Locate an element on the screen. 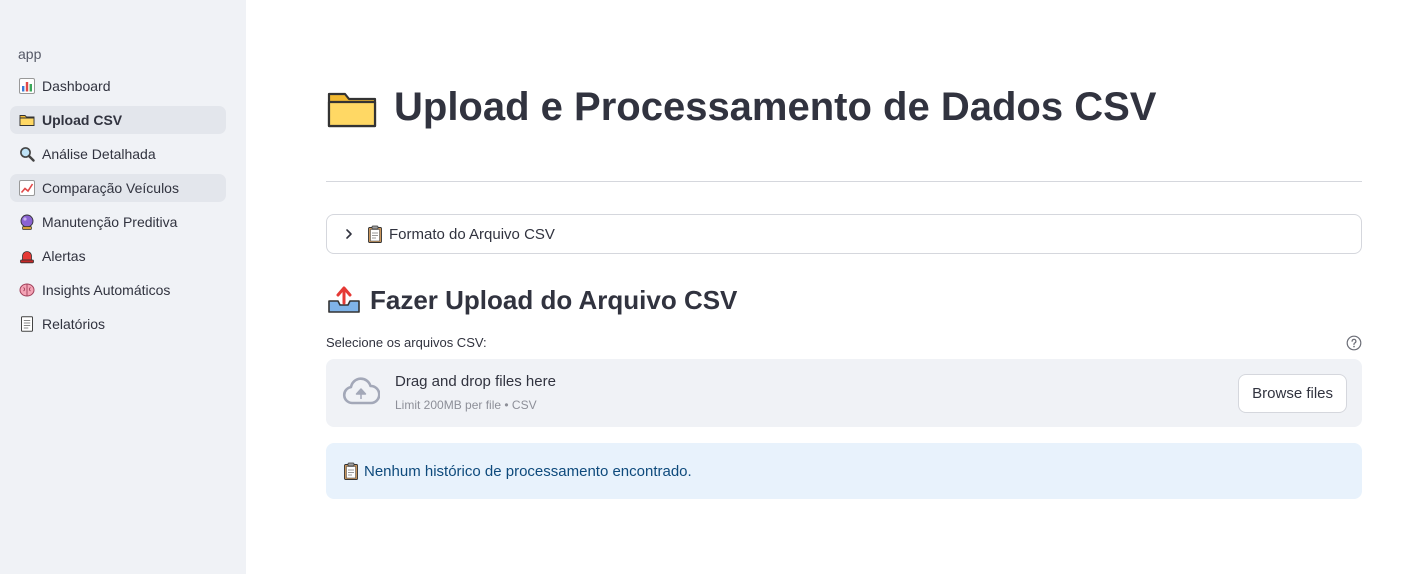 The width and height of the screenshot is (1407, 574). page-title: Upload e Processamento de Dados CSV is located at coordinates (741, 107).